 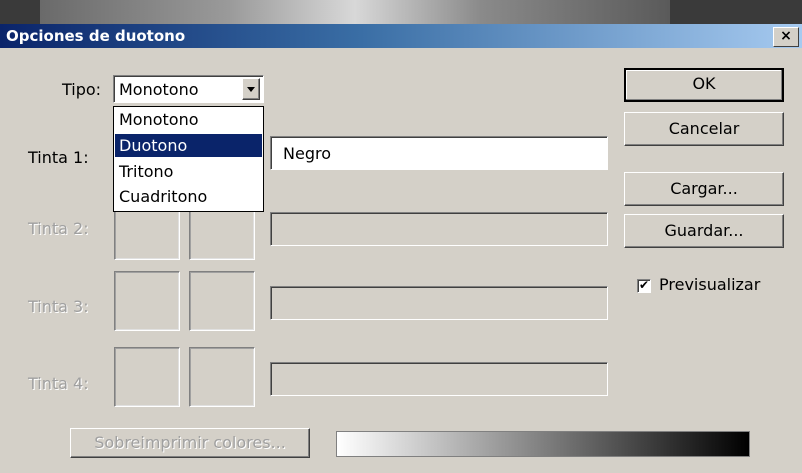 What do you see at coordinates (58, 228) in the screenshot?
I see `ink2-label: Tinta 2:` at bounding box center [58, 228].